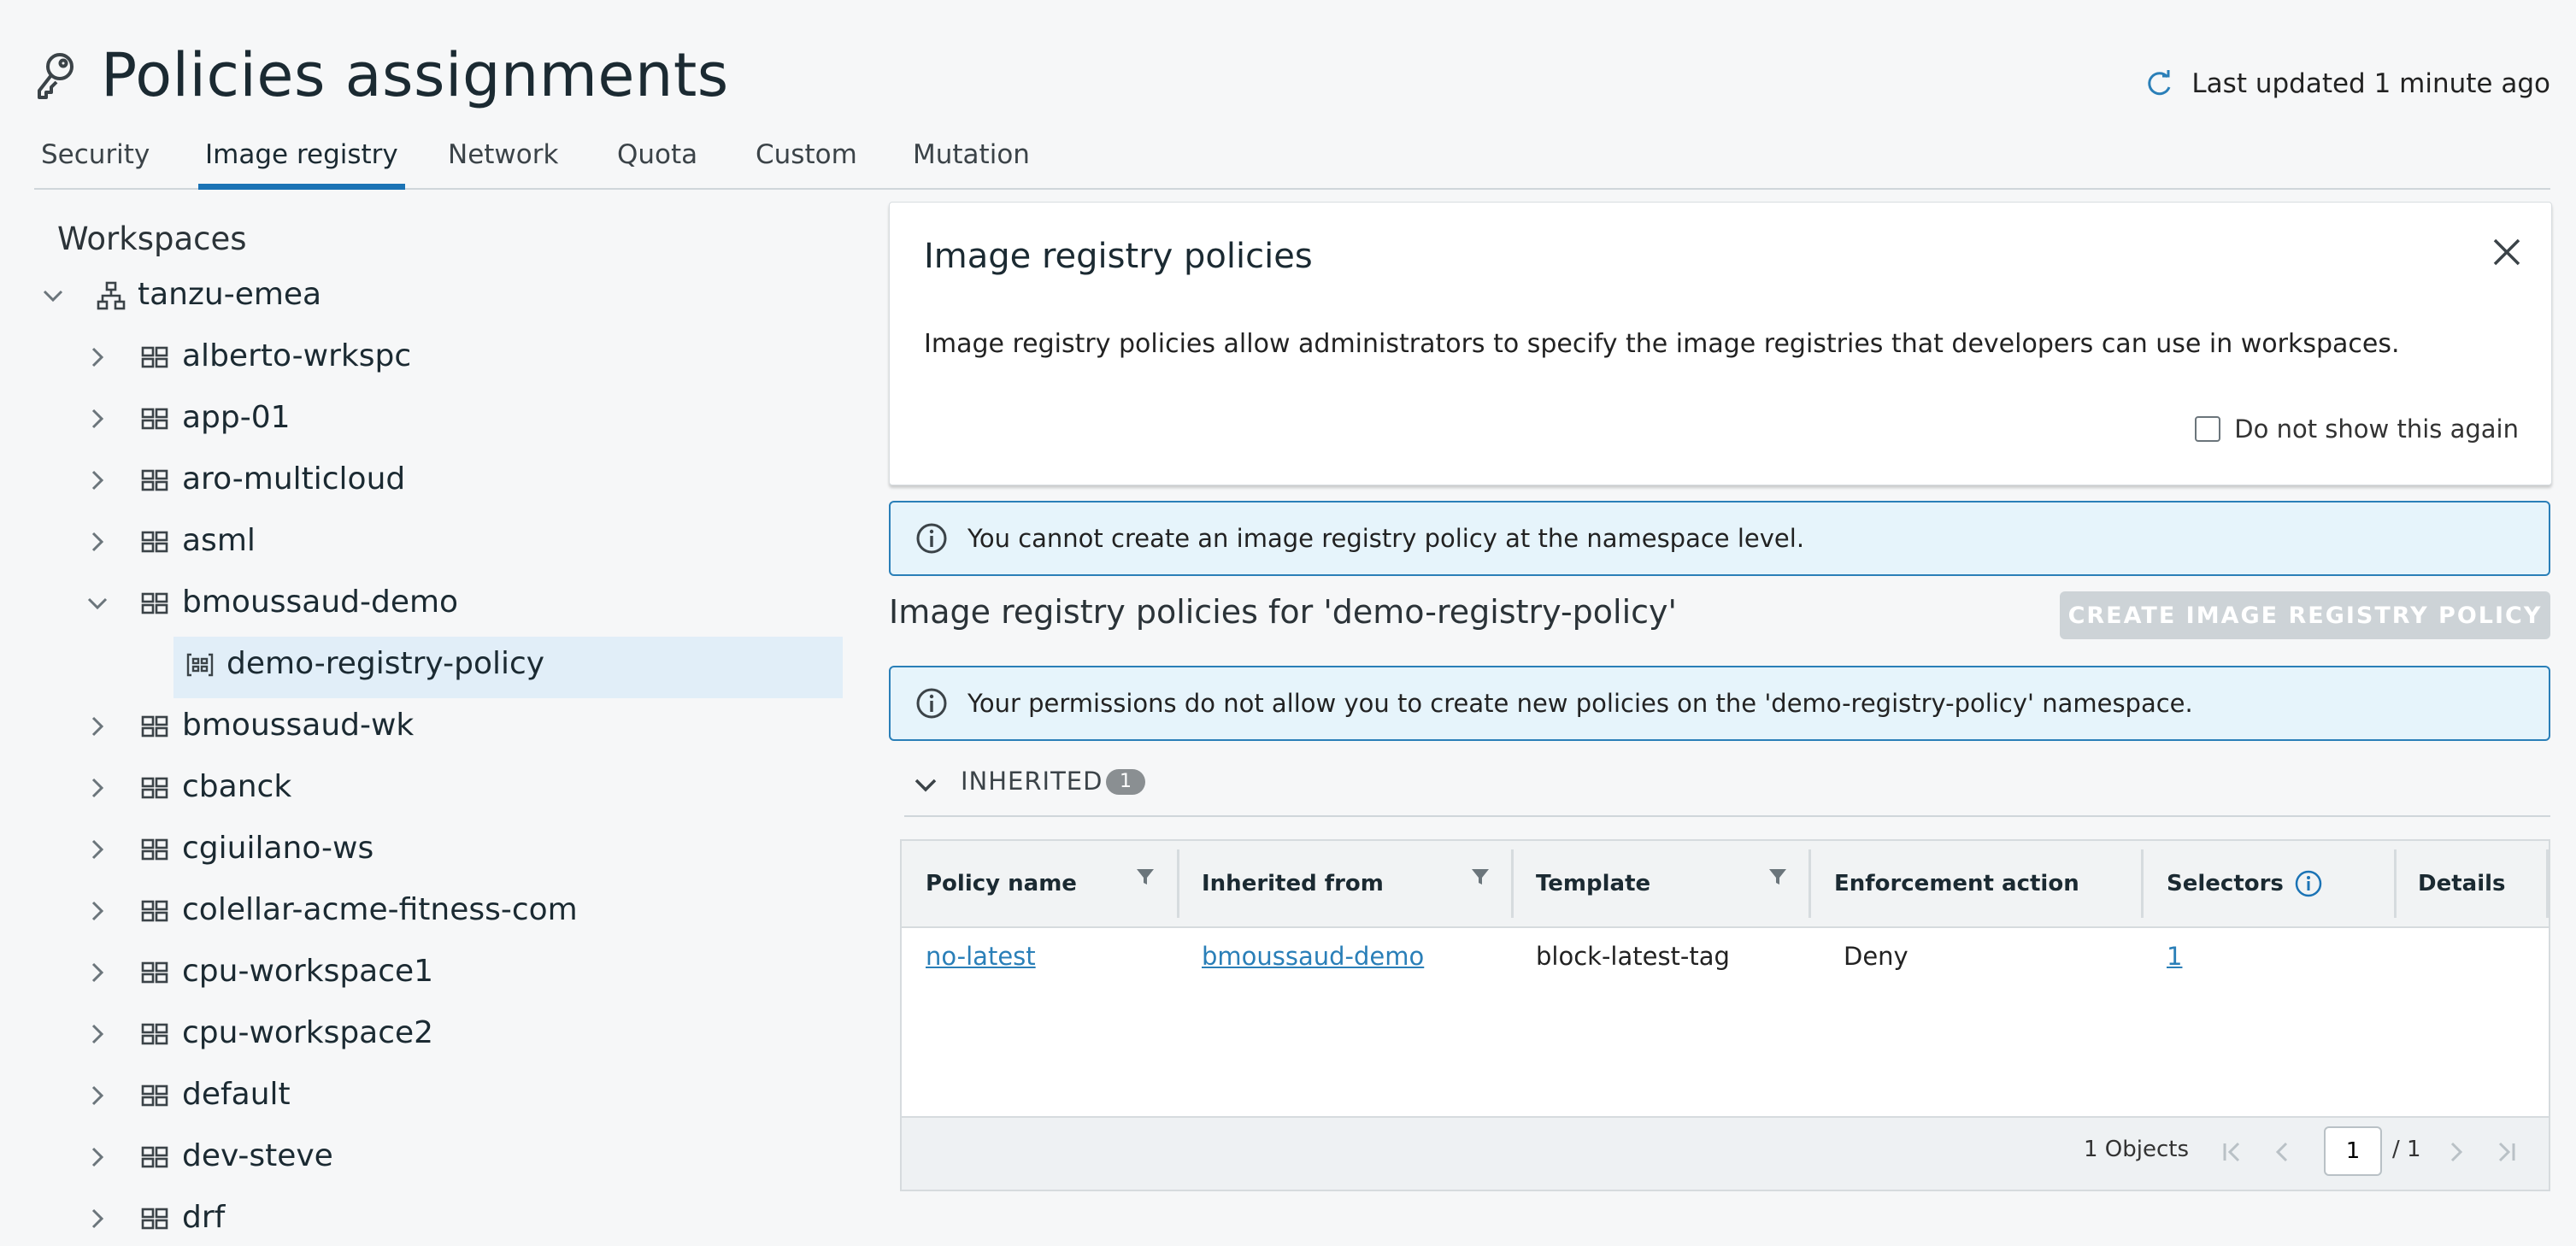 Image resolution: width=2576 pixels, height=1246 pixels. I want to click on tab-security: Security, so click(95, 164).